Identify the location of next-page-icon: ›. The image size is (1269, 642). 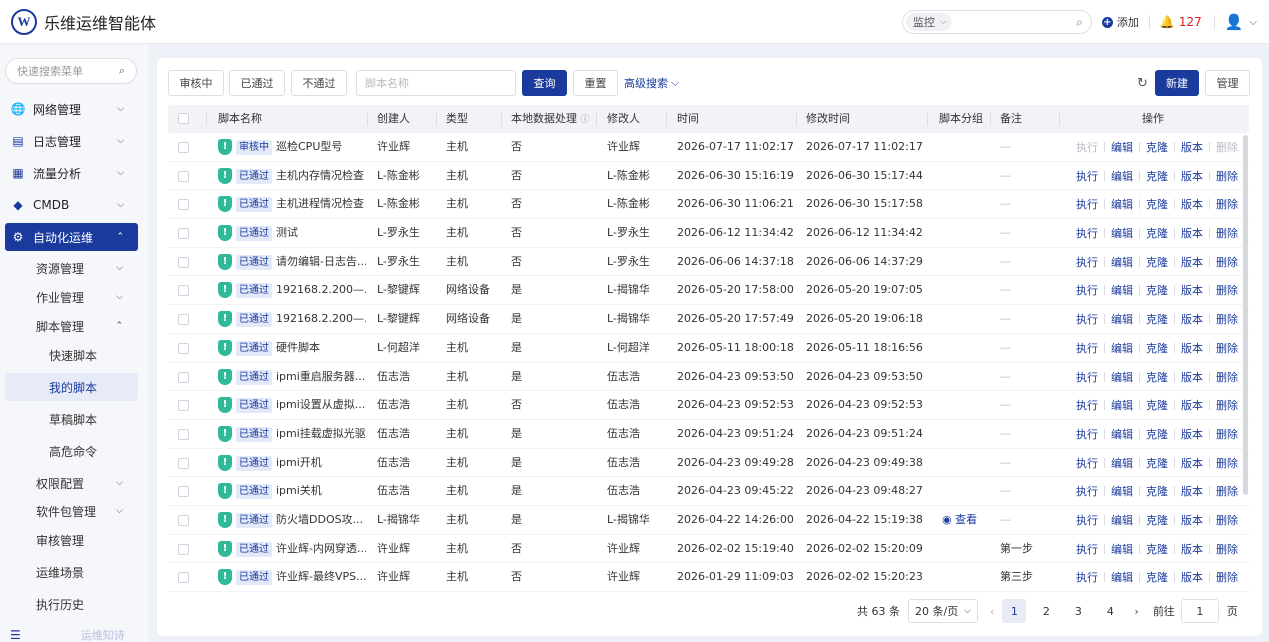
(1136, 611).